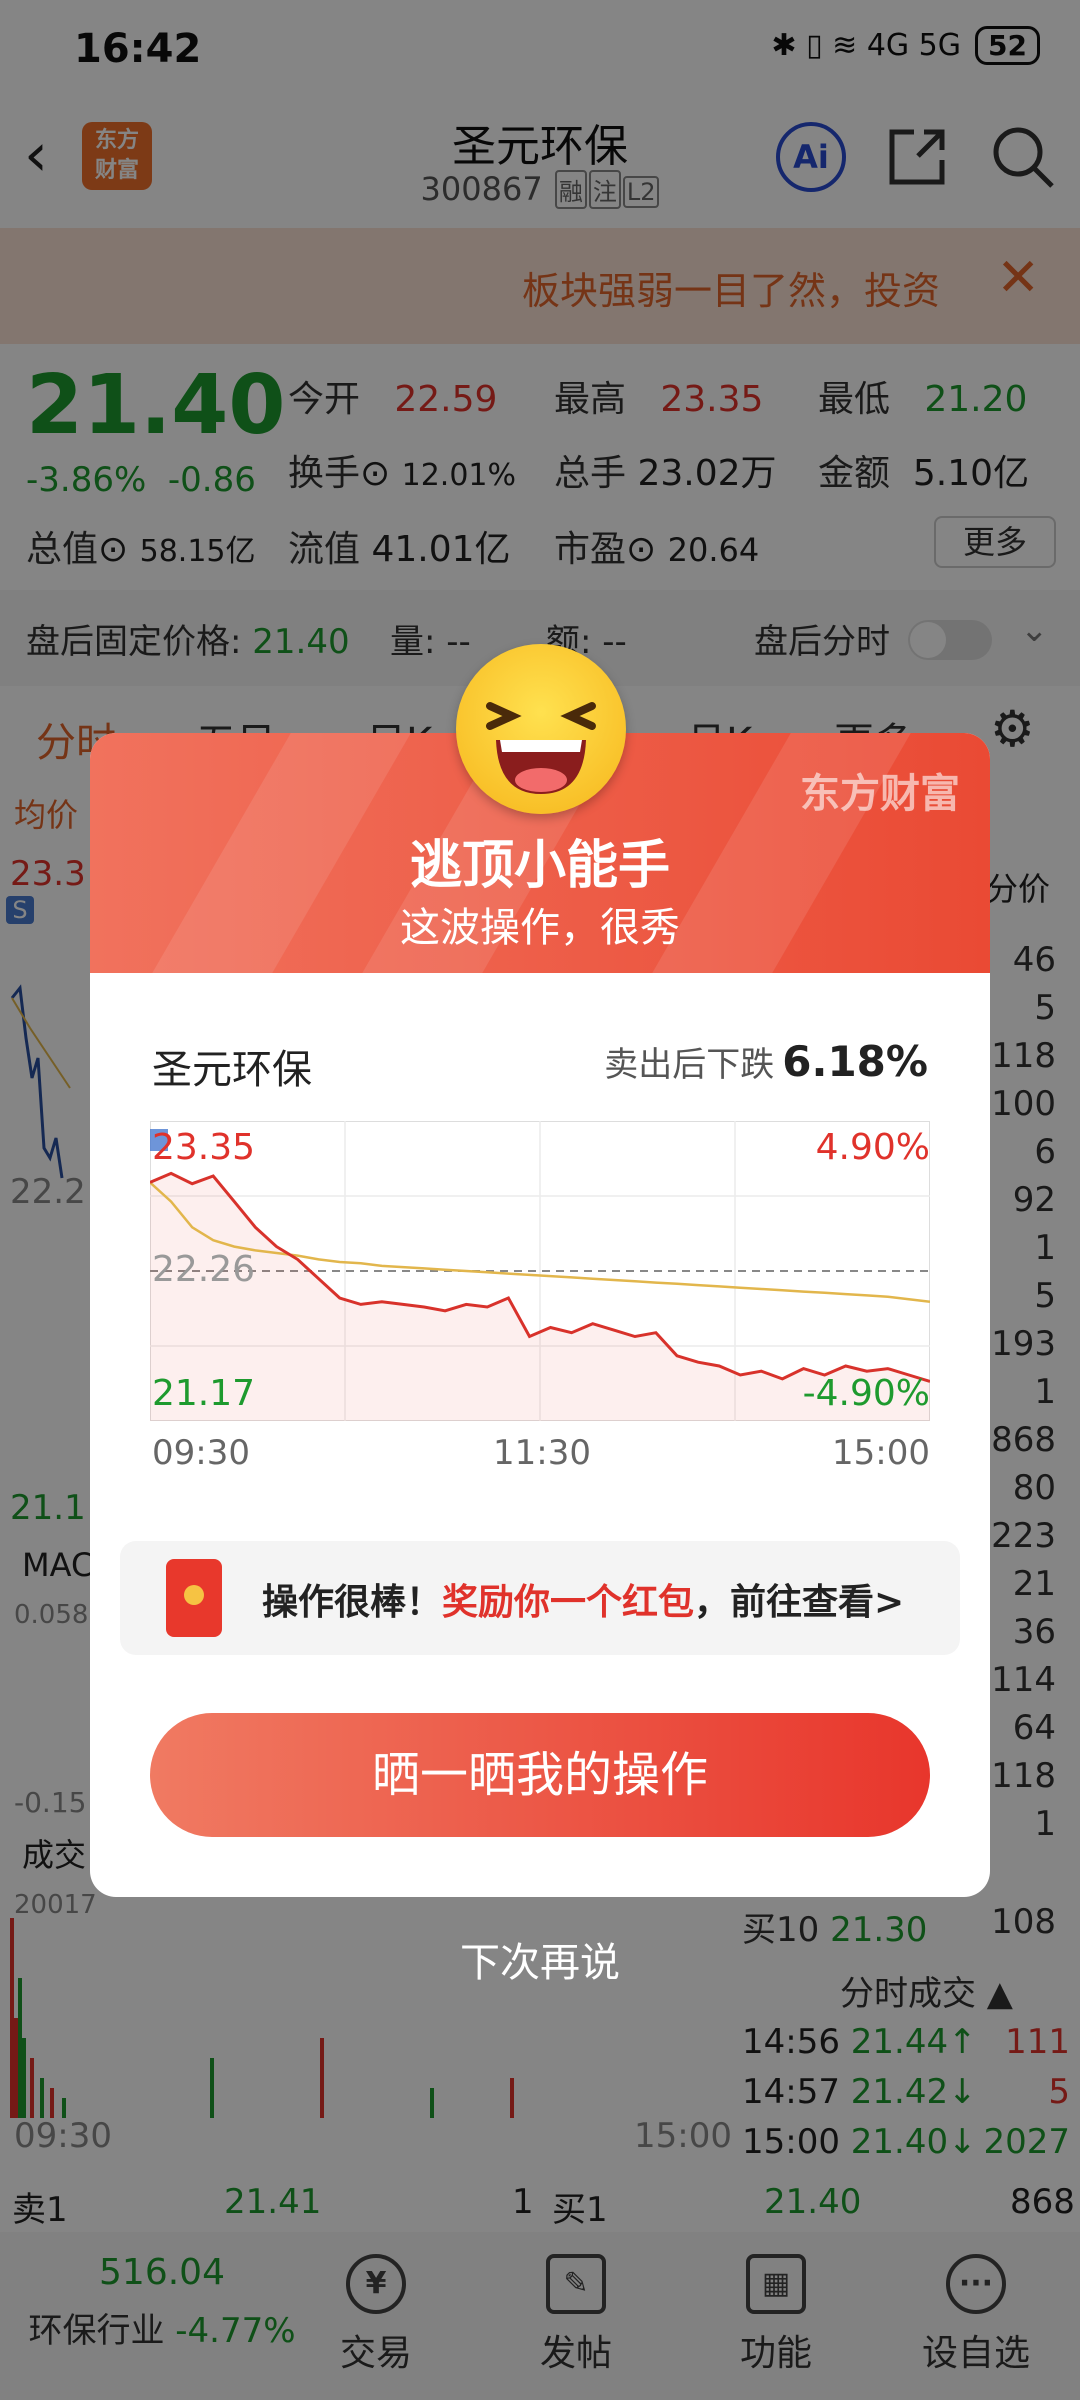 This screenshot has height=2400, width=1080. Describe the element at coordinates (204, 1269) in the screenshot. I see `chart-mid-label: 22.26` at that location.